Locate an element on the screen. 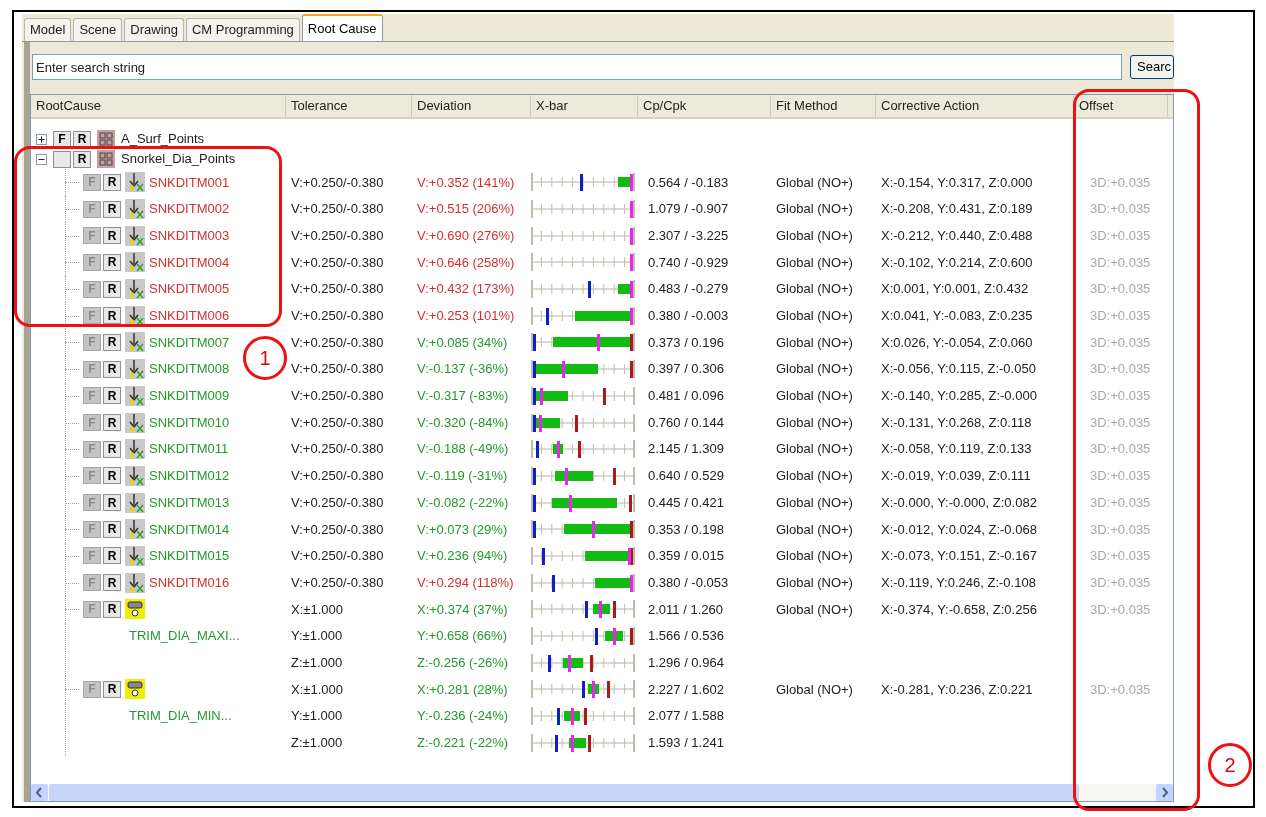 The height and width of the screenshot is (817, 1266). cp-cpk-value: 0.481 / 0.096 is located at coordinates (686, 396).